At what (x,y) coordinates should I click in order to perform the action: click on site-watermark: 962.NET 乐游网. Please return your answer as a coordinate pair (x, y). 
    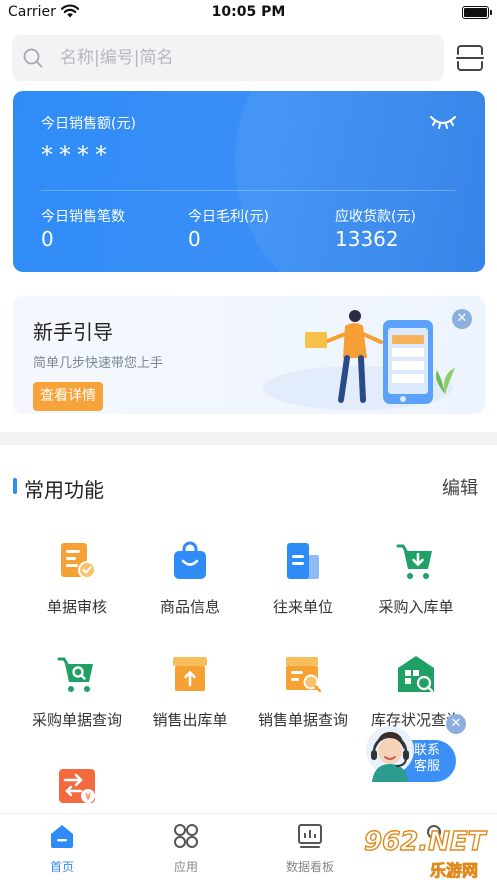
    Looking at the image, I should click on (425, 853).